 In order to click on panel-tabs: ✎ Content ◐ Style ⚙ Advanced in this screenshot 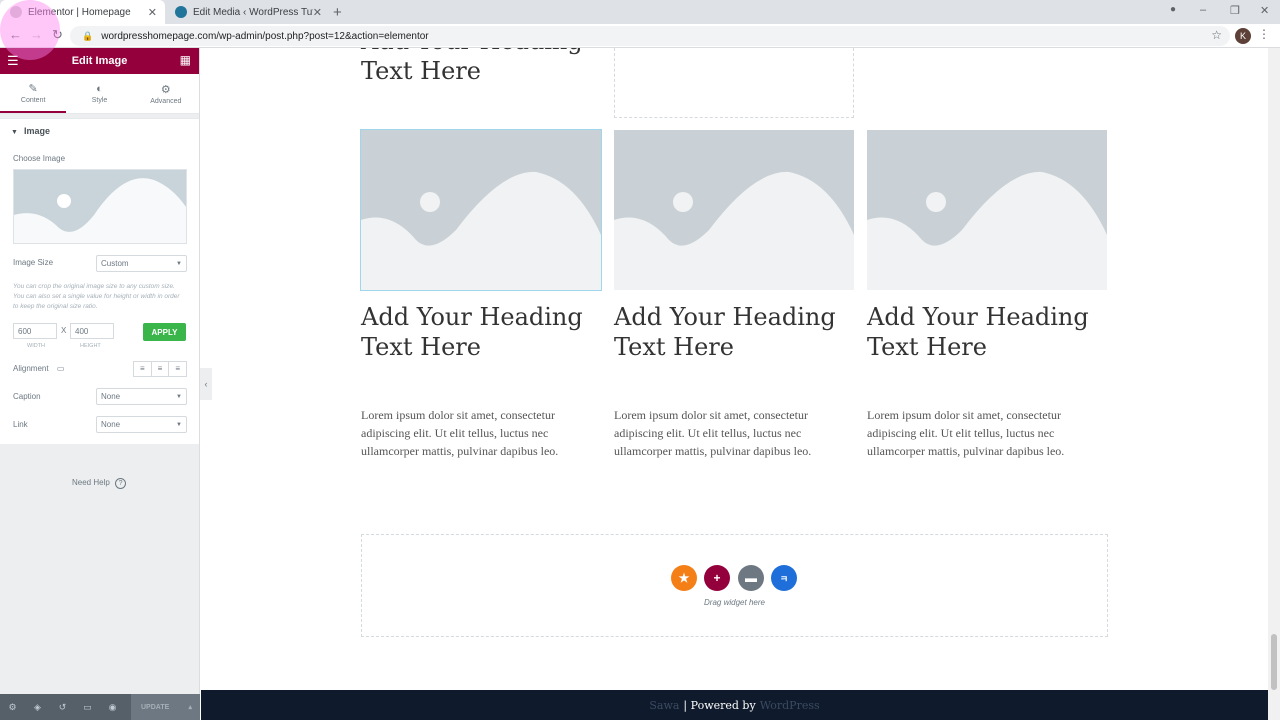, I will do `click(99, 94)`.